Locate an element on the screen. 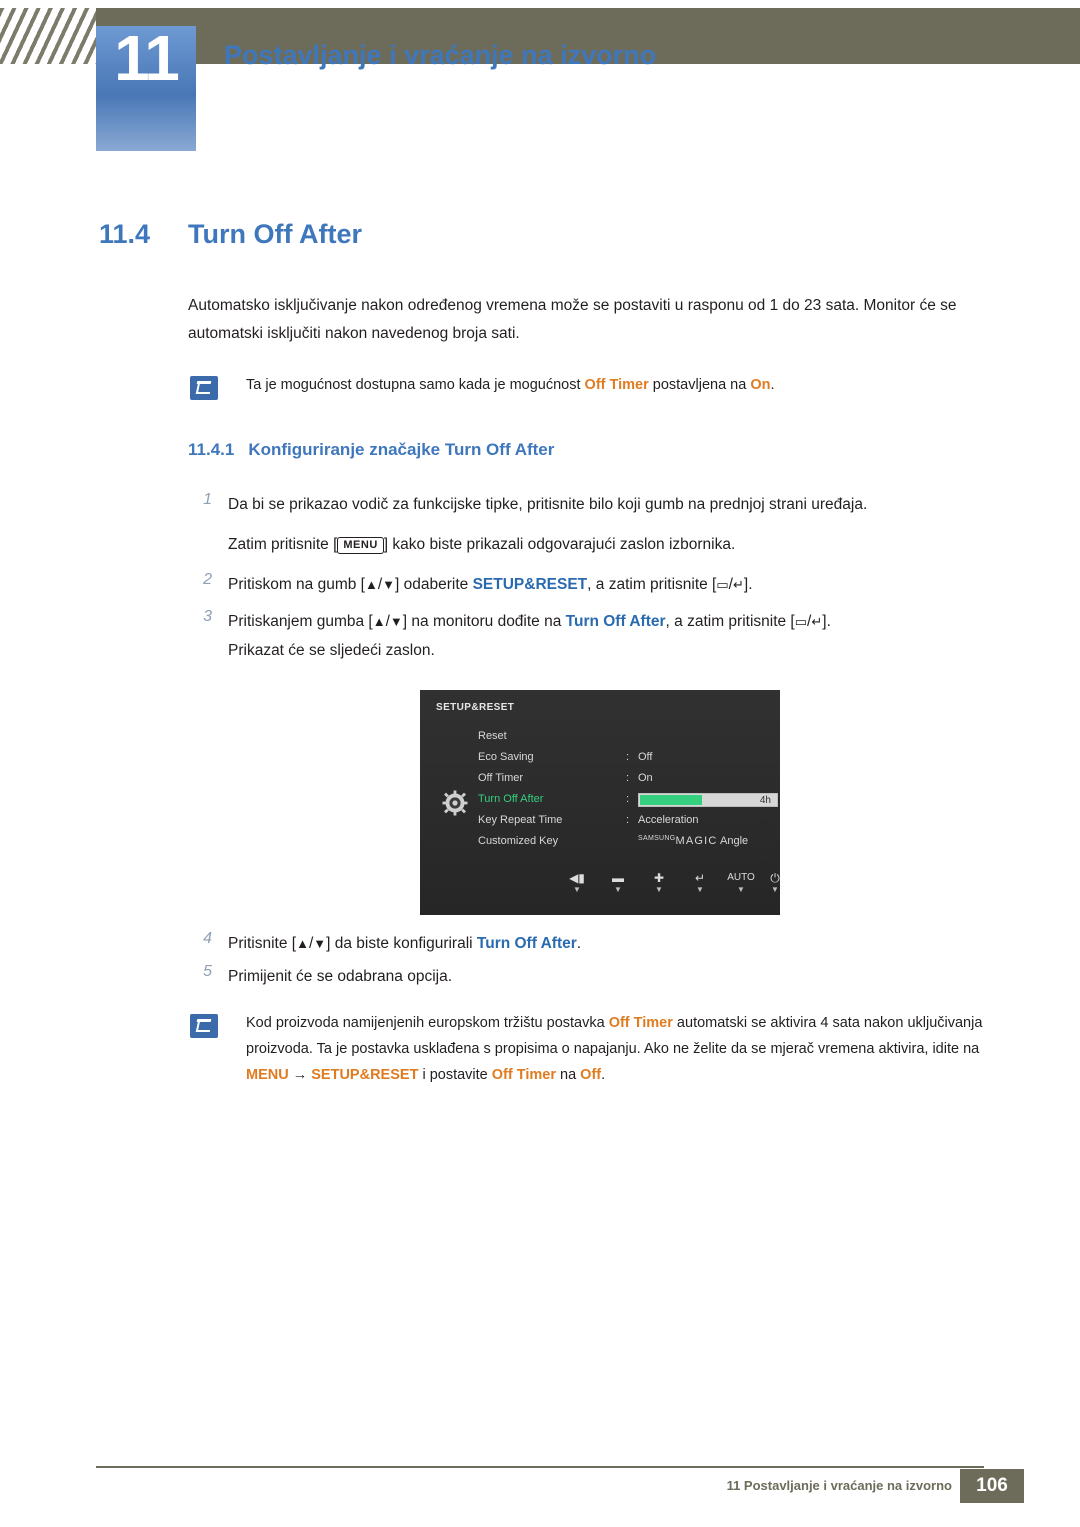  osd-button-back: ◀▮ ▼ is located at coordinates (577, 883).